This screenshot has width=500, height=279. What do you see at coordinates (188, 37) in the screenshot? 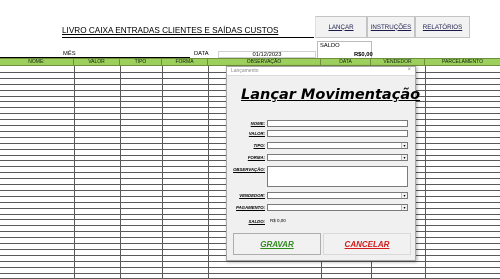
I see `title-underline` at bounding box center [188, 37].